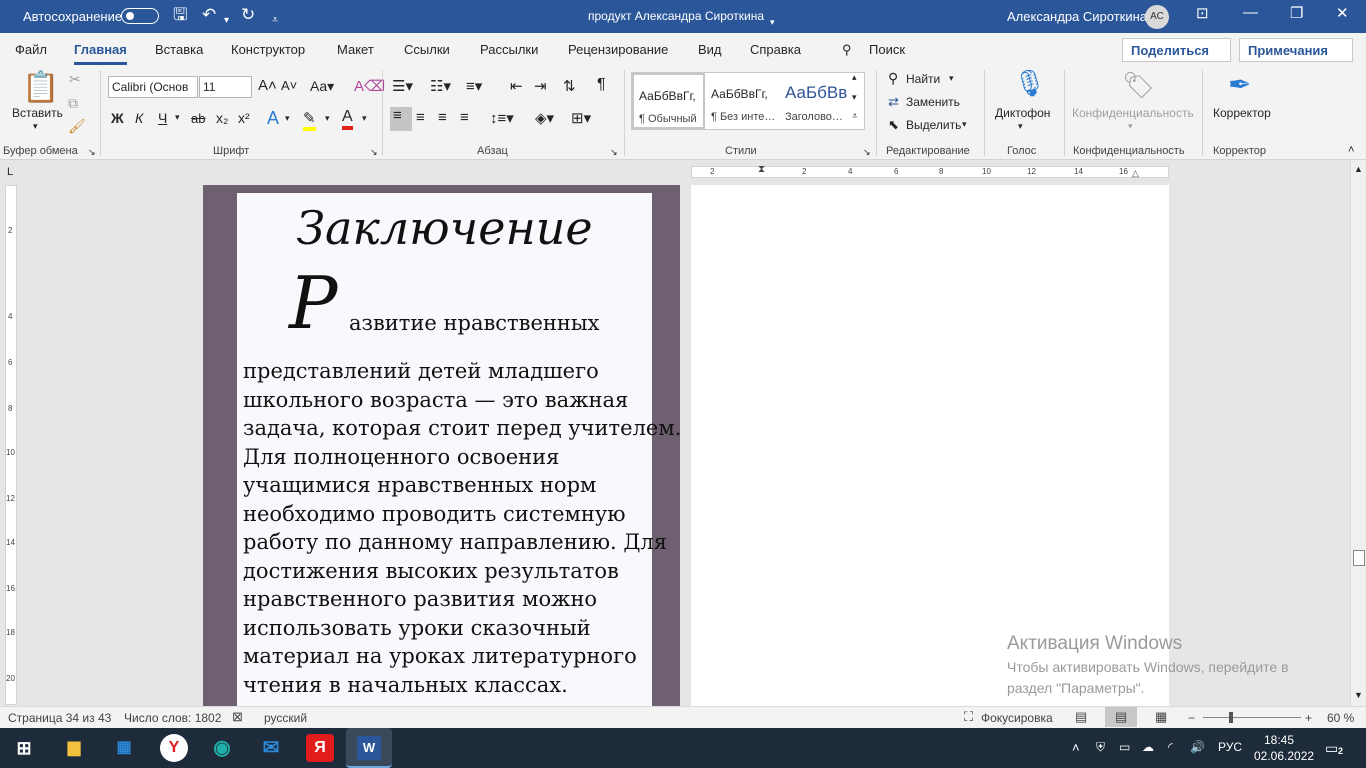 Image resolution: width=1366 pixels, height=768 pixels. I want to click on tab-insert: Вставка, so click(179, 49).